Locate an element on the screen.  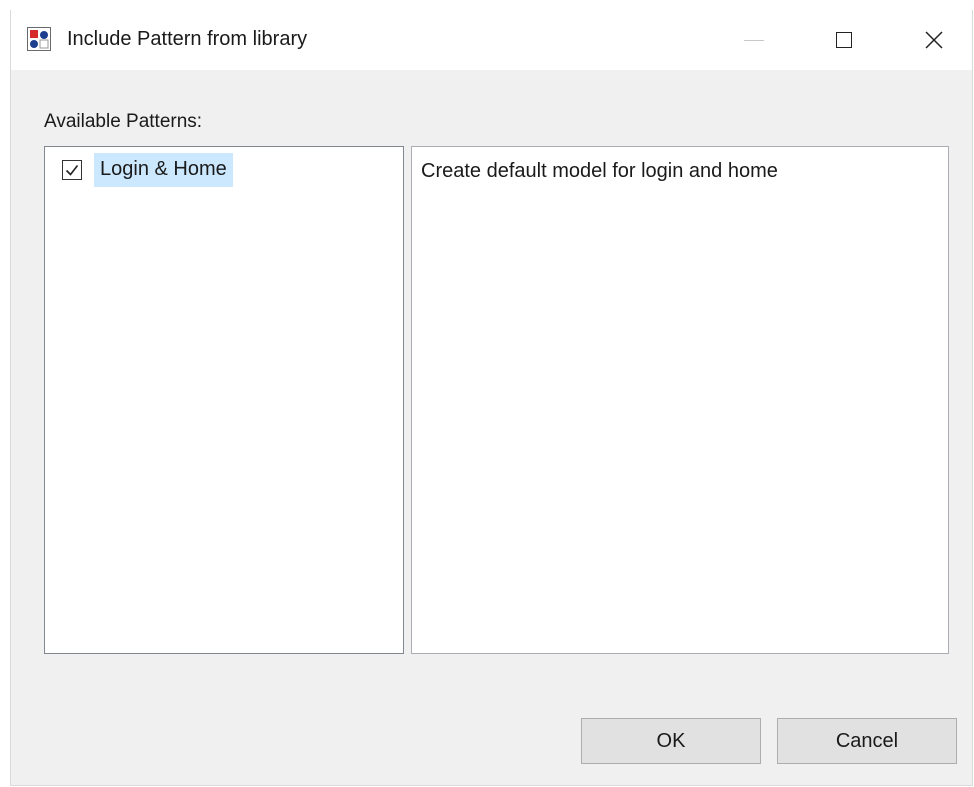
checkmark-icon is located at coordinates (72, 170).